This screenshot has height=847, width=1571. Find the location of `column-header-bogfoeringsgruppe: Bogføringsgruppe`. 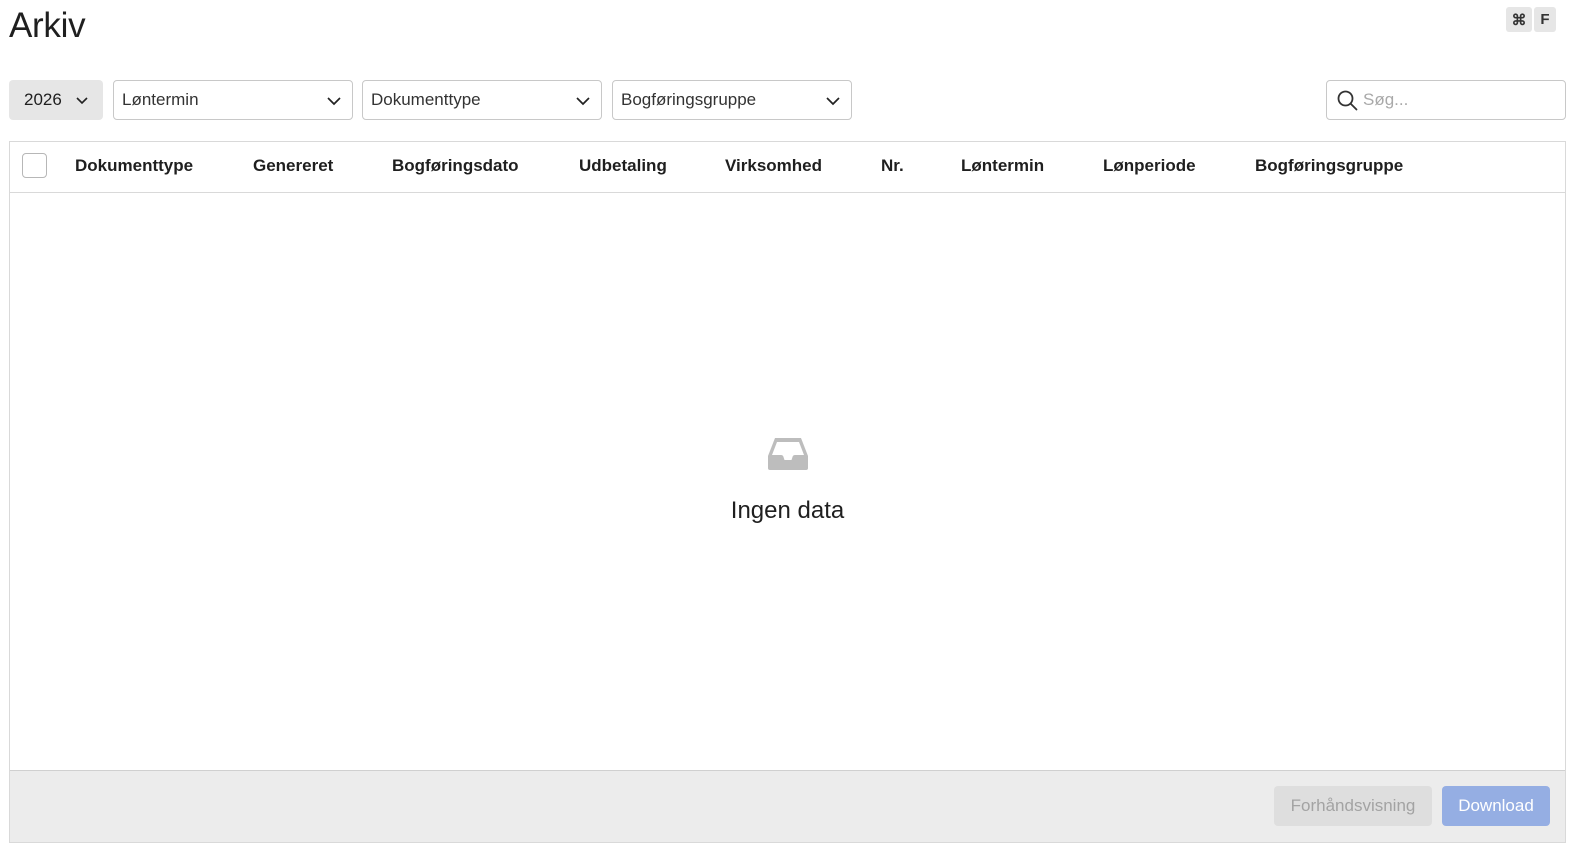

column-header-bogfoeringsgruppe: Bogføringsgruppe is located at coordinates (1329, 166).